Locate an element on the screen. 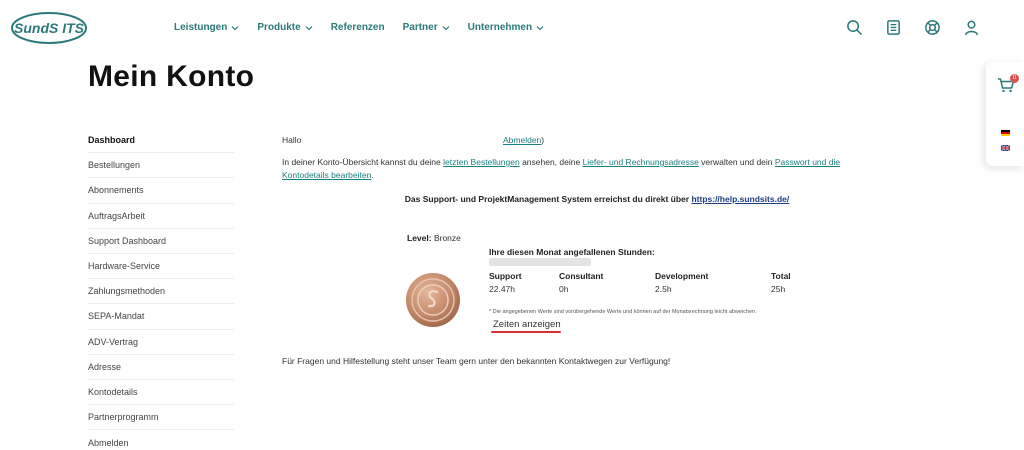  sidebar-item-auftragsarbeit: AuftragsArbeit is located at coordinates (161, 216).